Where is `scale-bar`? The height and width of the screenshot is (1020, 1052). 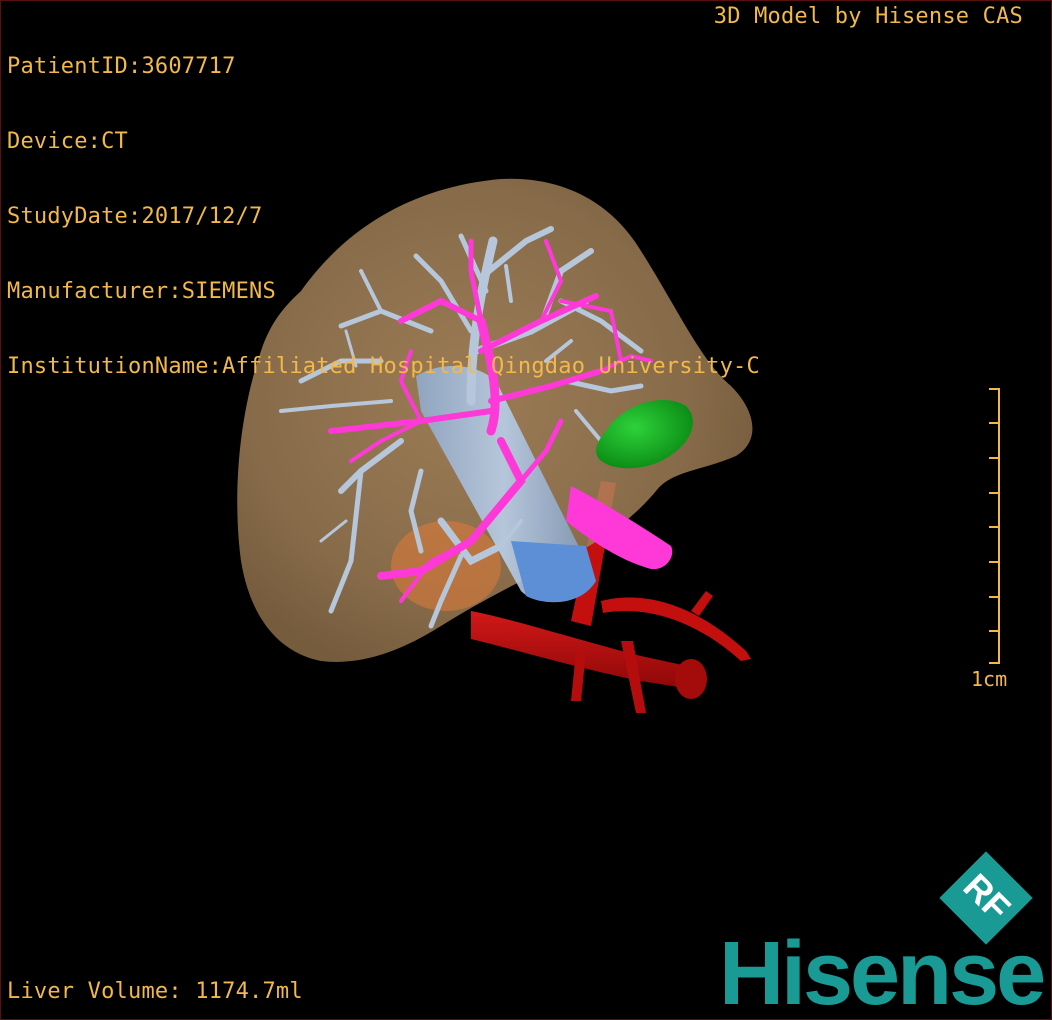
scale-bar is located at coordinates (994, 526).